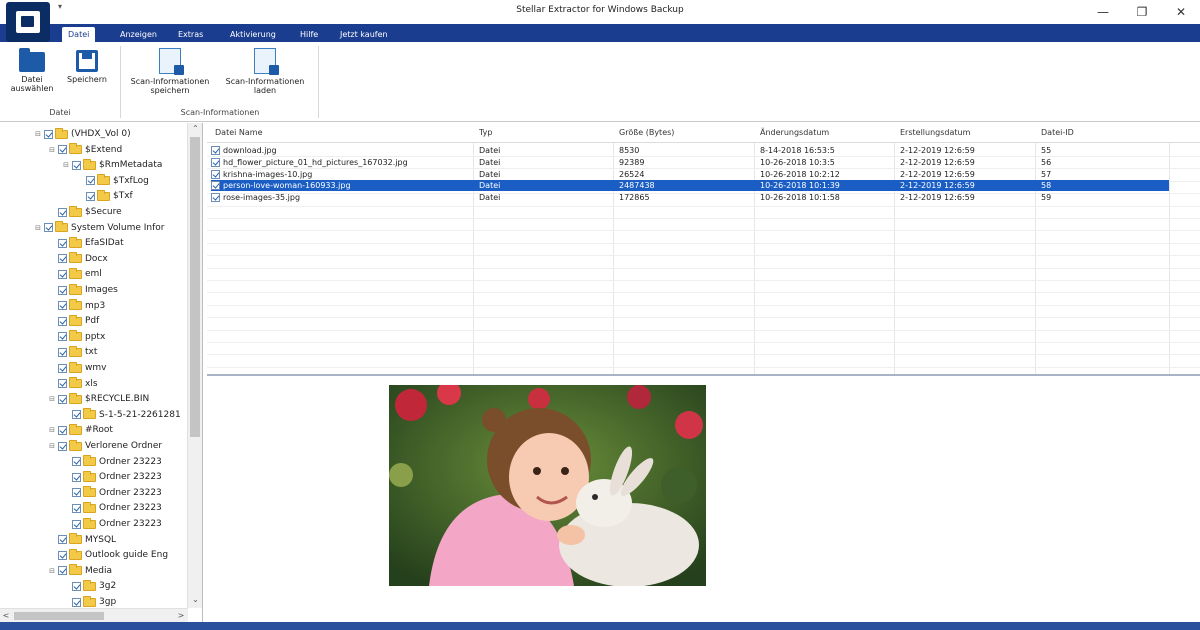  I want to click on tree-item: pptx, so click(76, 337).